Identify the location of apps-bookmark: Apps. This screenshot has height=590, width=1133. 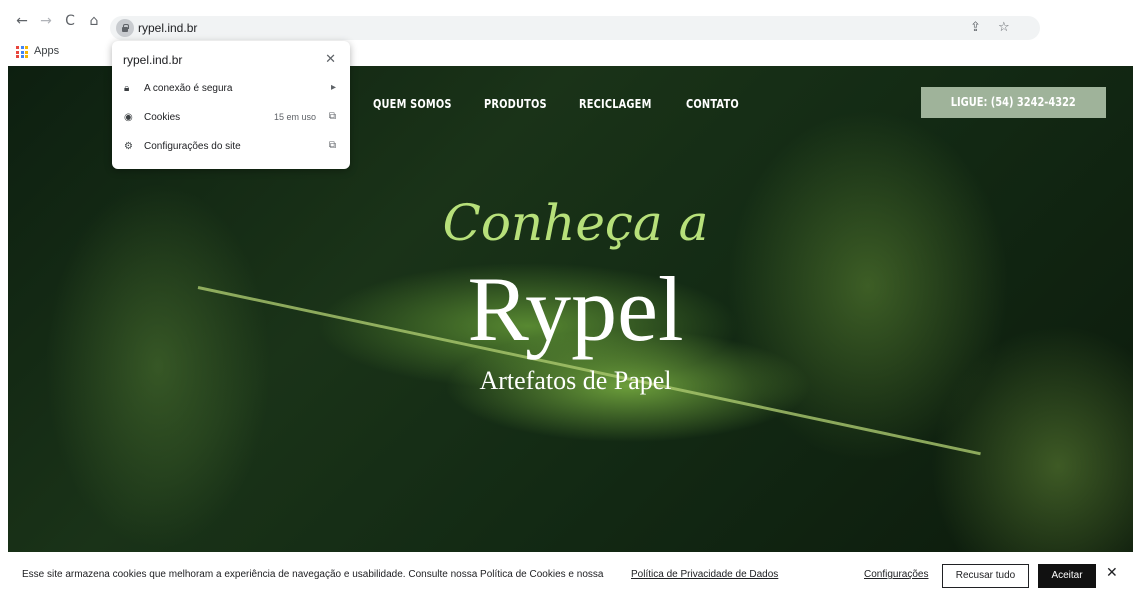
(46, 51).